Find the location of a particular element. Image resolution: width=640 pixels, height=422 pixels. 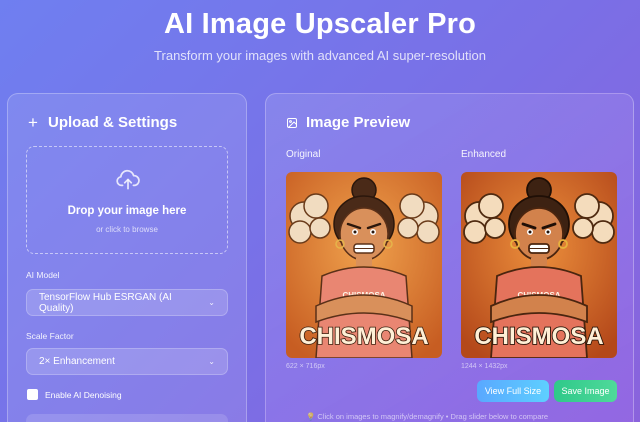

original-dimensions: 622 × 716px is located at coordinates (305, 366).